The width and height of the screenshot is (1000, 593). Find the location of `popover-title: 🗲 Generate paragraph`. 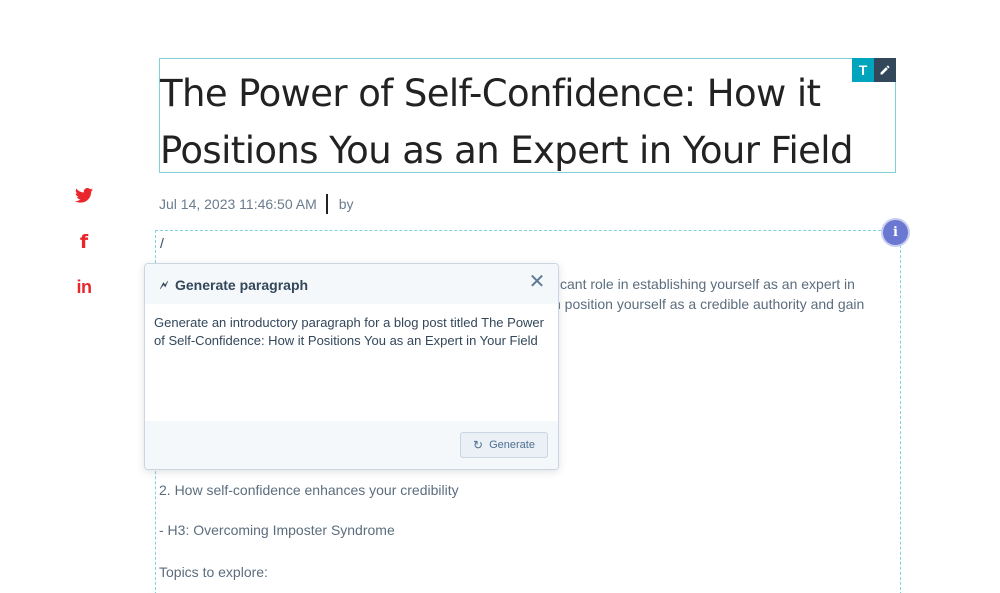

popover-title: 🗲 Generate paragraph is located at coordinates (234, 285).